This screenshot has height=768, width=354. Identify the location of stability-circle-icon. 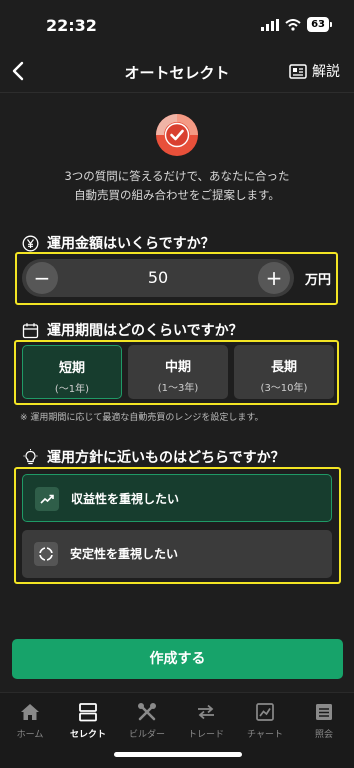
(46, 554).